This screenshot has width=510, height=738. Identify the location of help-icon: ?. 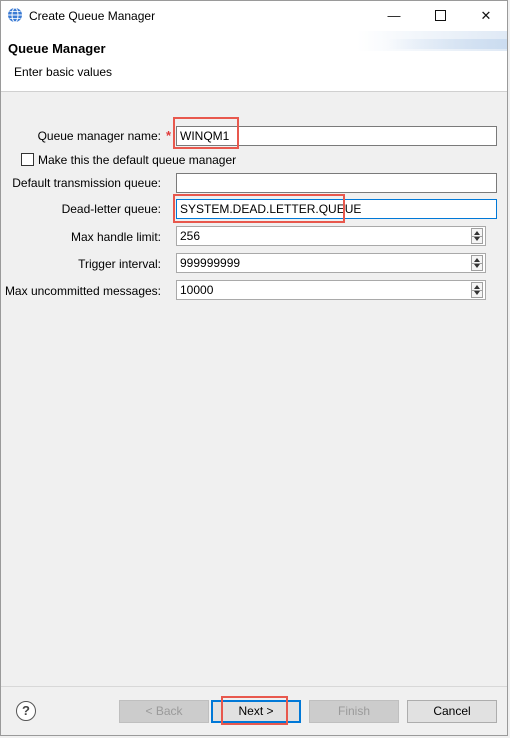
(26, 711).